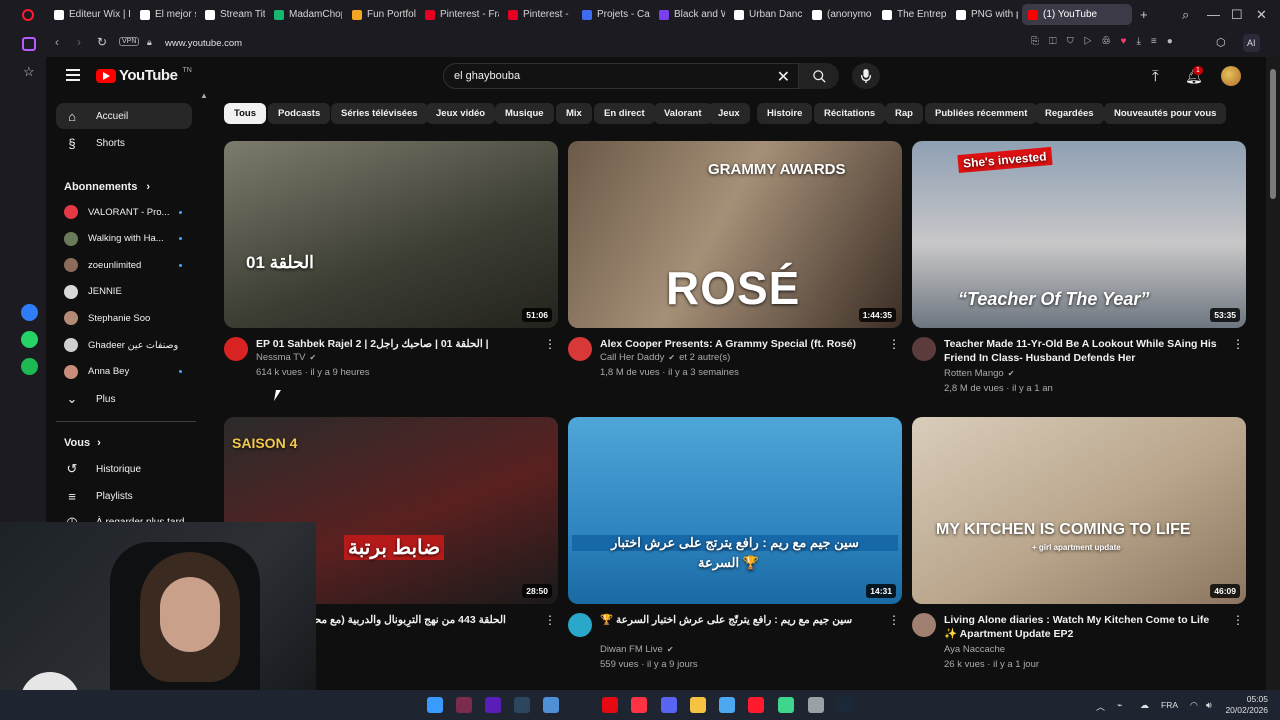 This screenshot has width=1280, height=720. I want to click on filter-chip: Séries télévisées, so click(379, 113).